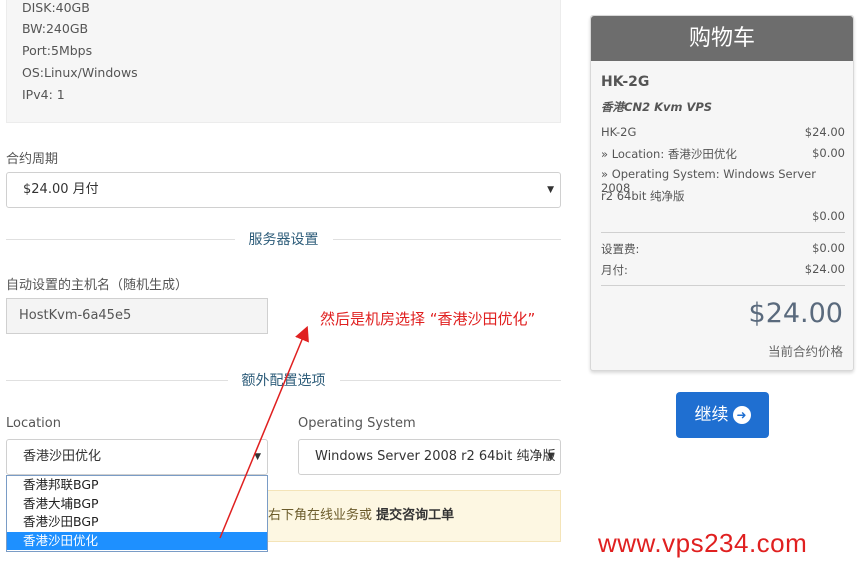  What do you see at coordinates (614, 270) in the screenshot?
I see `monthly-label: 月付:` at bounding box center [614, 270].